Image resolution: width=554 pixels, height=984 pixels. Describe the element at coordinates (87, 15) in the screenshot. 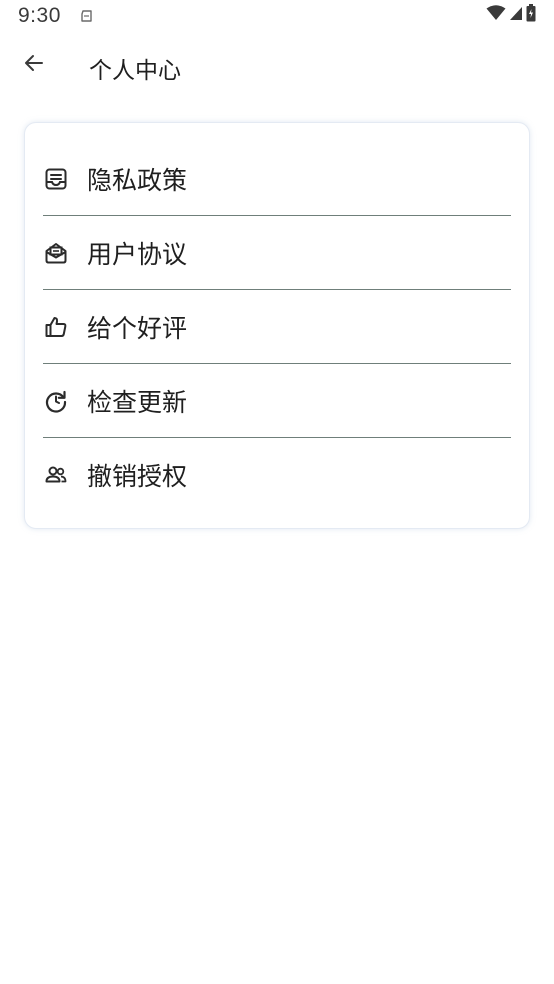

I see `notification-icon` at that location.